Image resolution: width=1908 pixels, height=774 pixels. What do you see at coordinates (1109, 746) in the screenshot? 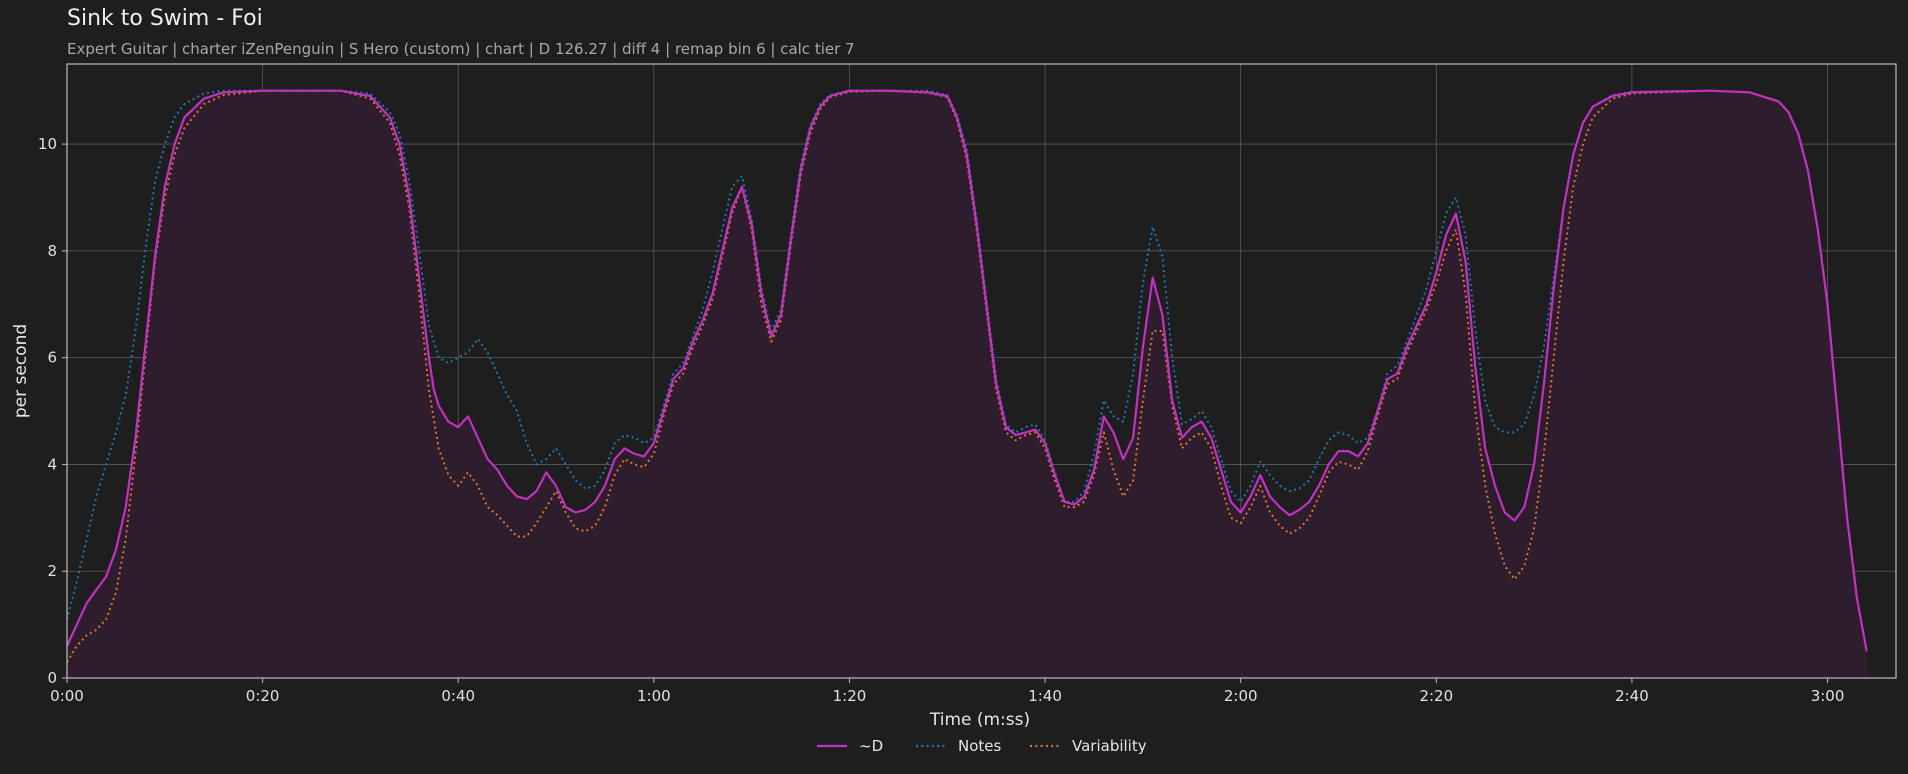
I see `legend-label-variability: Variability` at bounding box center [1109, 746].